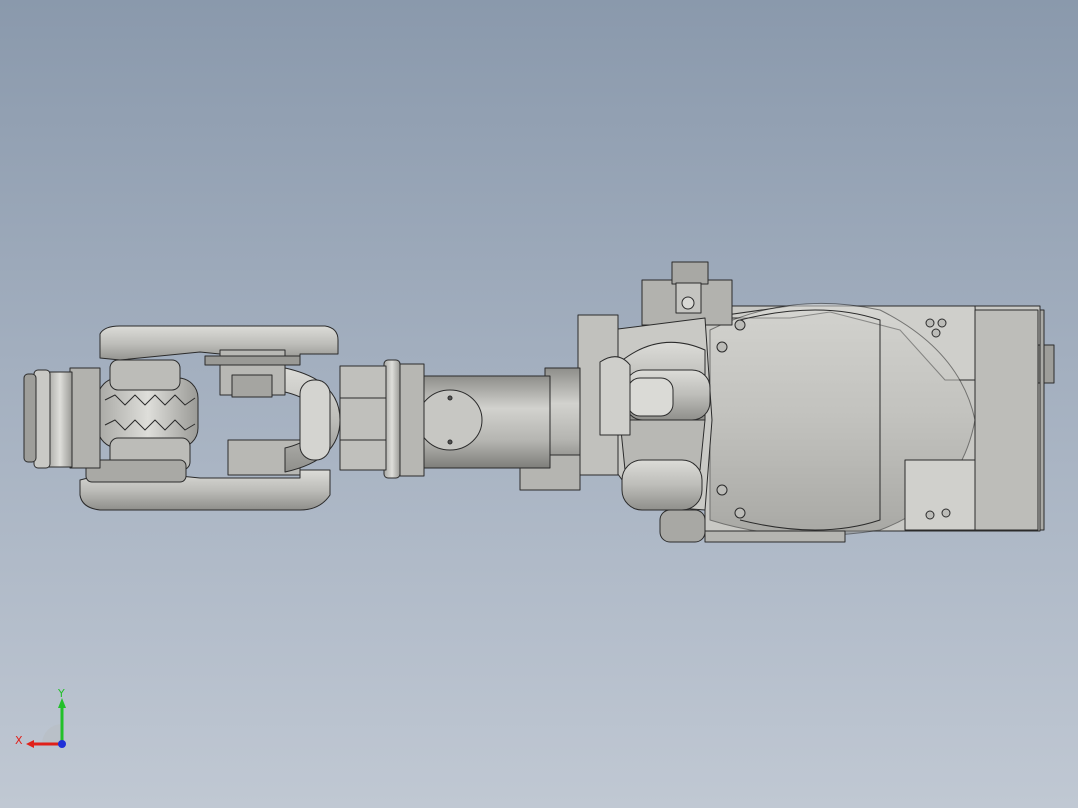 This screenshot has width=1078, height=808. I want to click on shoulder-housing, so click(645, 428).